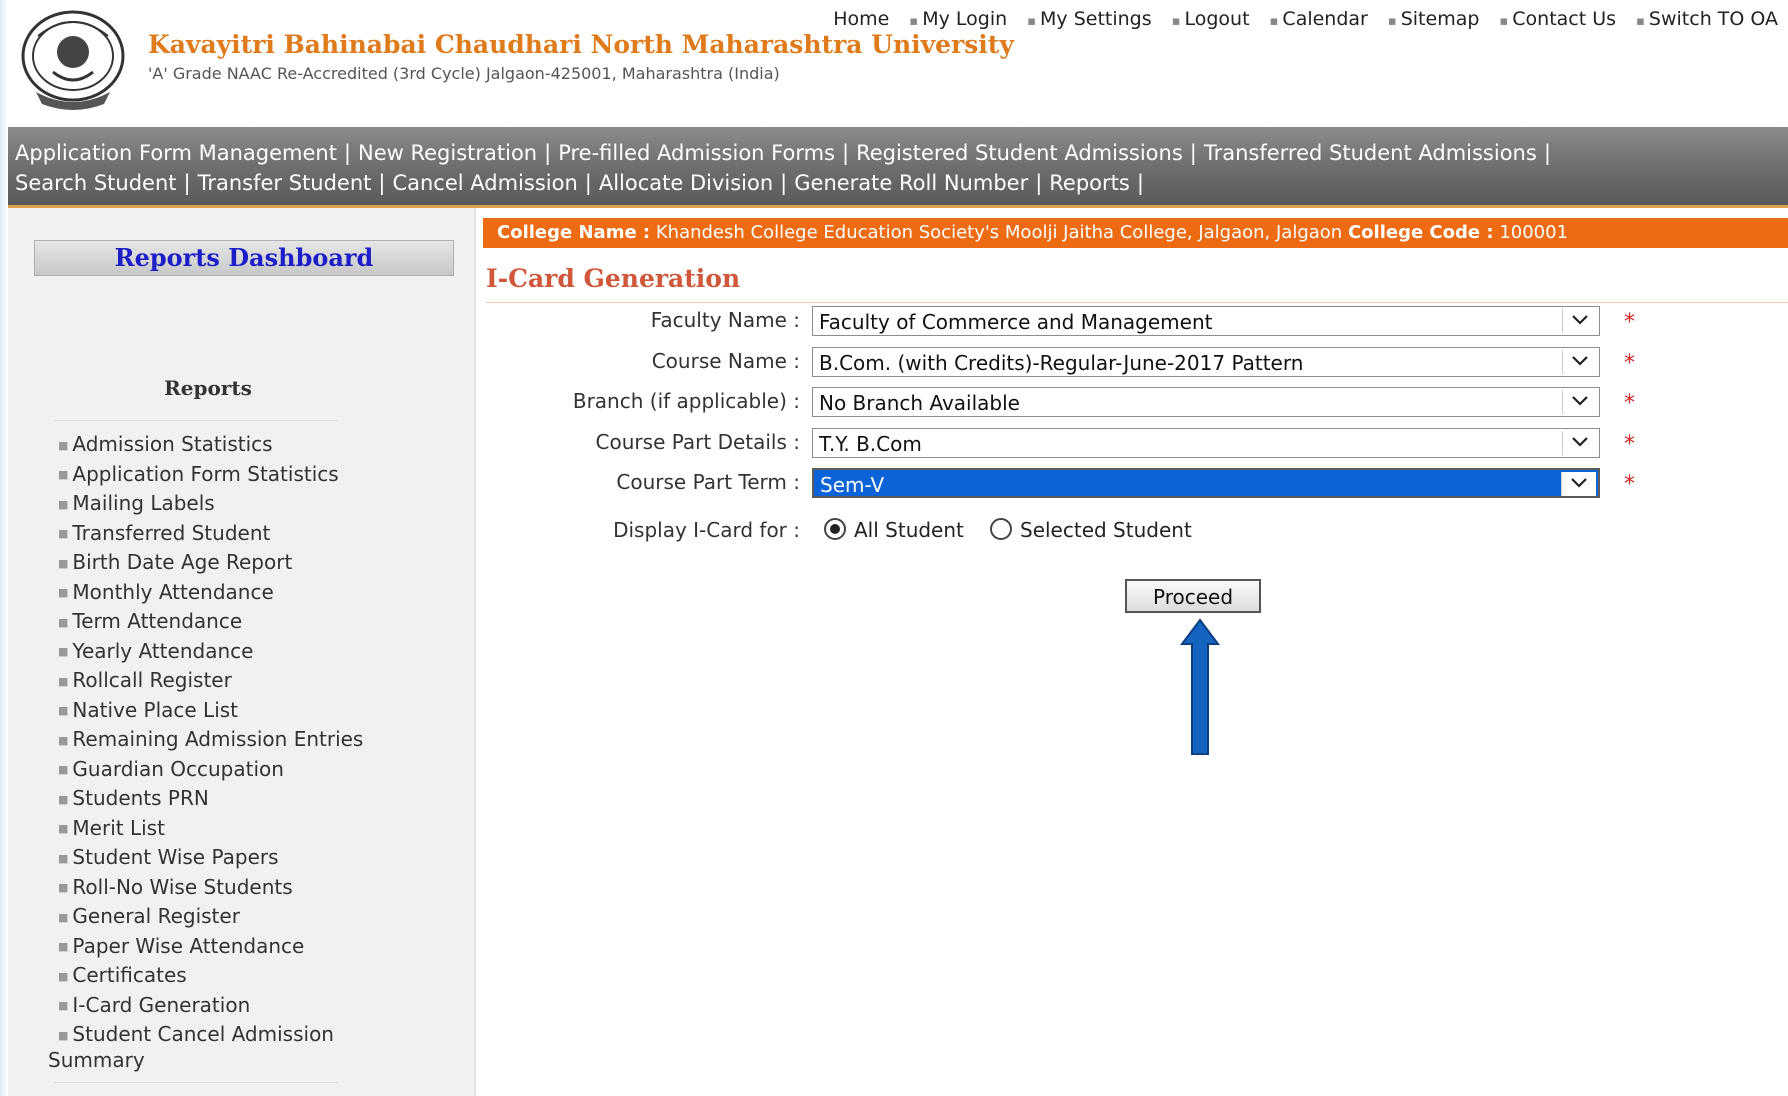 The width and height of the screenshot is (1788, 1096). Describe the element at coordinates (835, 529) in the screenshot. I see `radio-all-student` at that location.